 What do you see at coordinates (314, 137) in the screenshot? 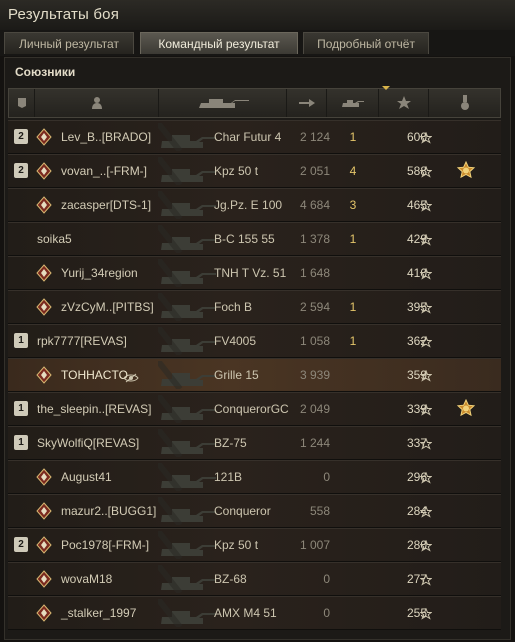
I see `damage-value: 2 124` at bounding box center [314, 137].